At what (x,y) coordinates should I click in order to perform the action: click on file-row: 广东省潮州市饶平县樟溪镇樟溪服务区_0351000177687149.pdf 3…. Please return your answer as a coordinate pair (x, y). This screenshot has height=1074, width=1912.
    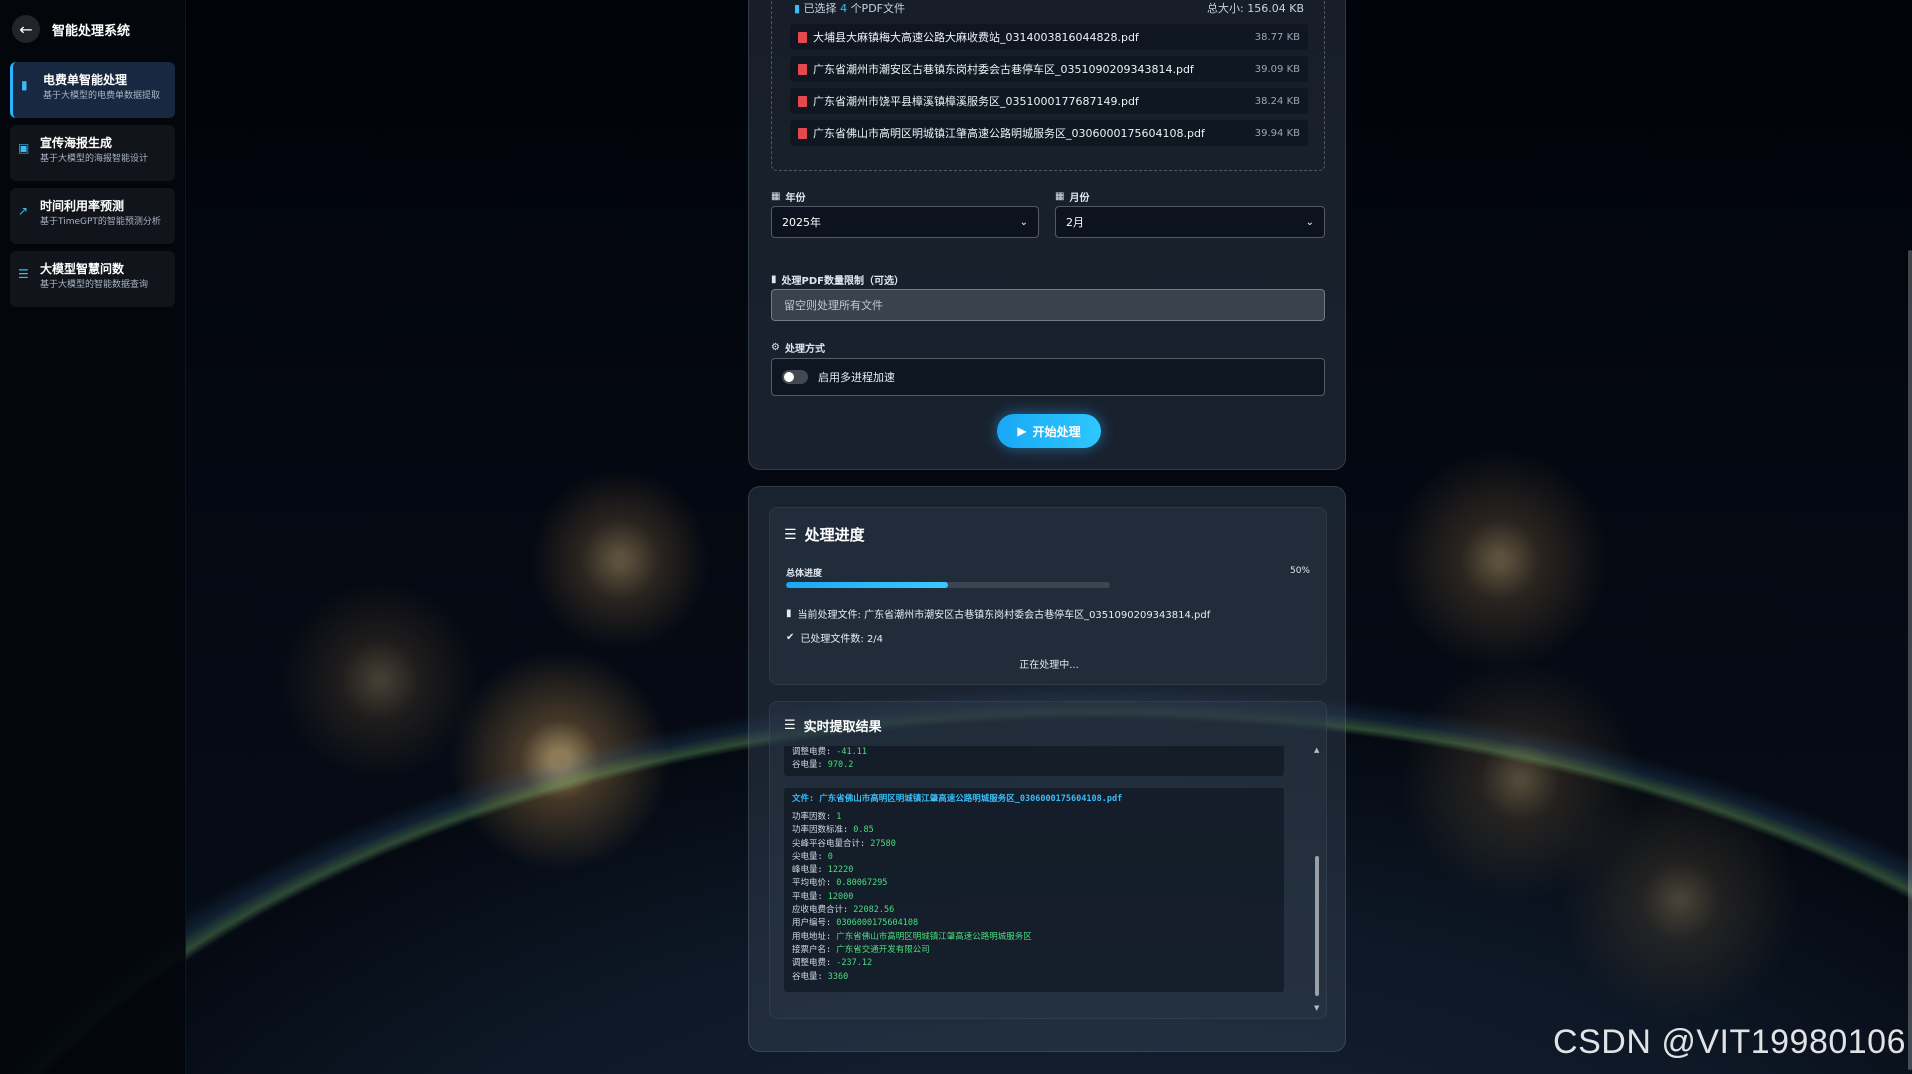
    Looking at the image, I should click on (1049, 101).